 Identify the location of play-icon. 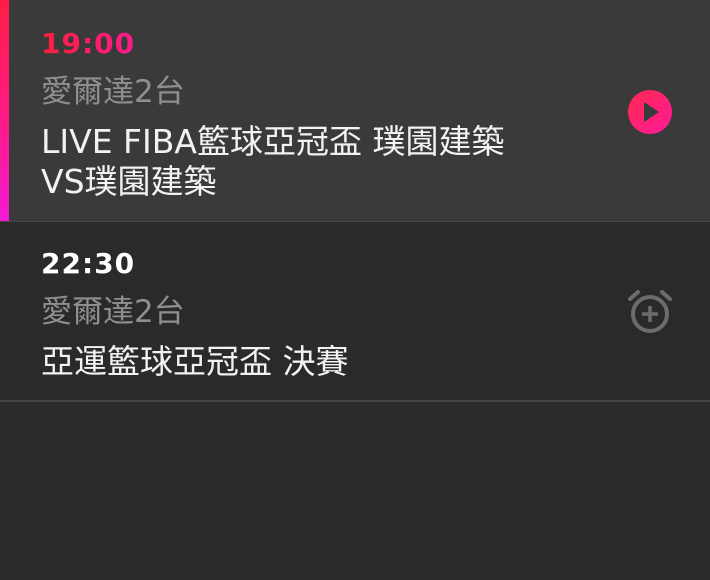
(651, 112).